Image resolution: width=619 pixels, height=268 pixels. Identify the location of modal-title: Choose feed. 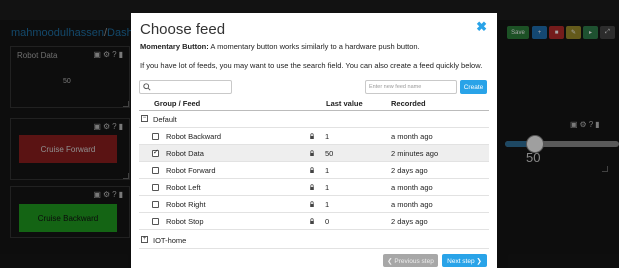
(183, 29).